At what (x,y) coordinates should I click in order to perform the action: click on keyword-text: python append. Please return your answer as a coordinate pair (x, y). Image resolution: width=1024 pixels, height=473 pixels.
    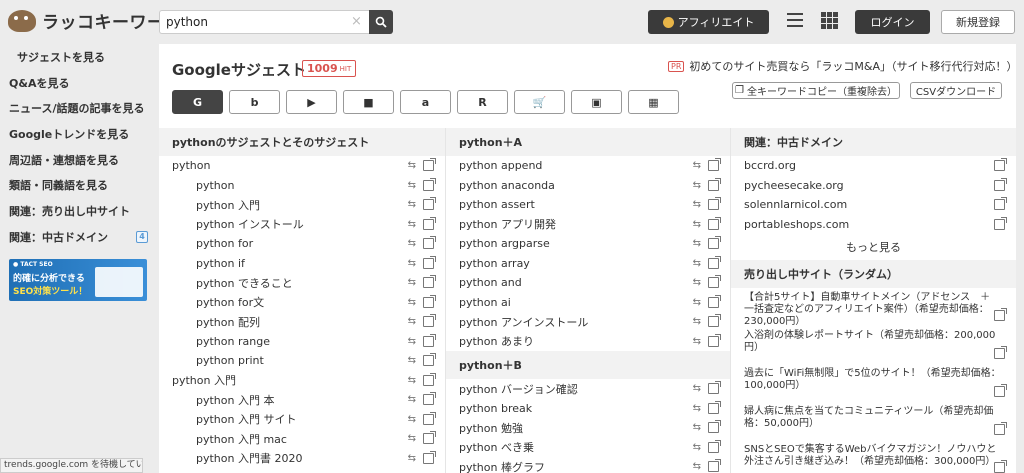
    Looking at the image, I should click on (500, 165).